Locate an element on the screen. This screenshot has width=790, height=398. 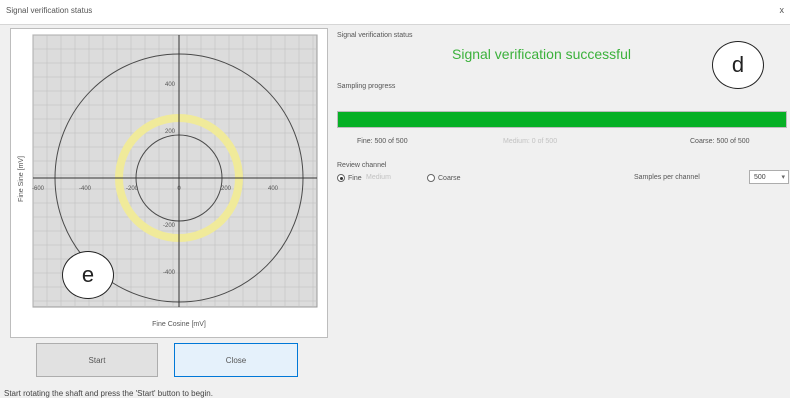
title-bar: Signal verification status x is located at coordinates (395, 12).